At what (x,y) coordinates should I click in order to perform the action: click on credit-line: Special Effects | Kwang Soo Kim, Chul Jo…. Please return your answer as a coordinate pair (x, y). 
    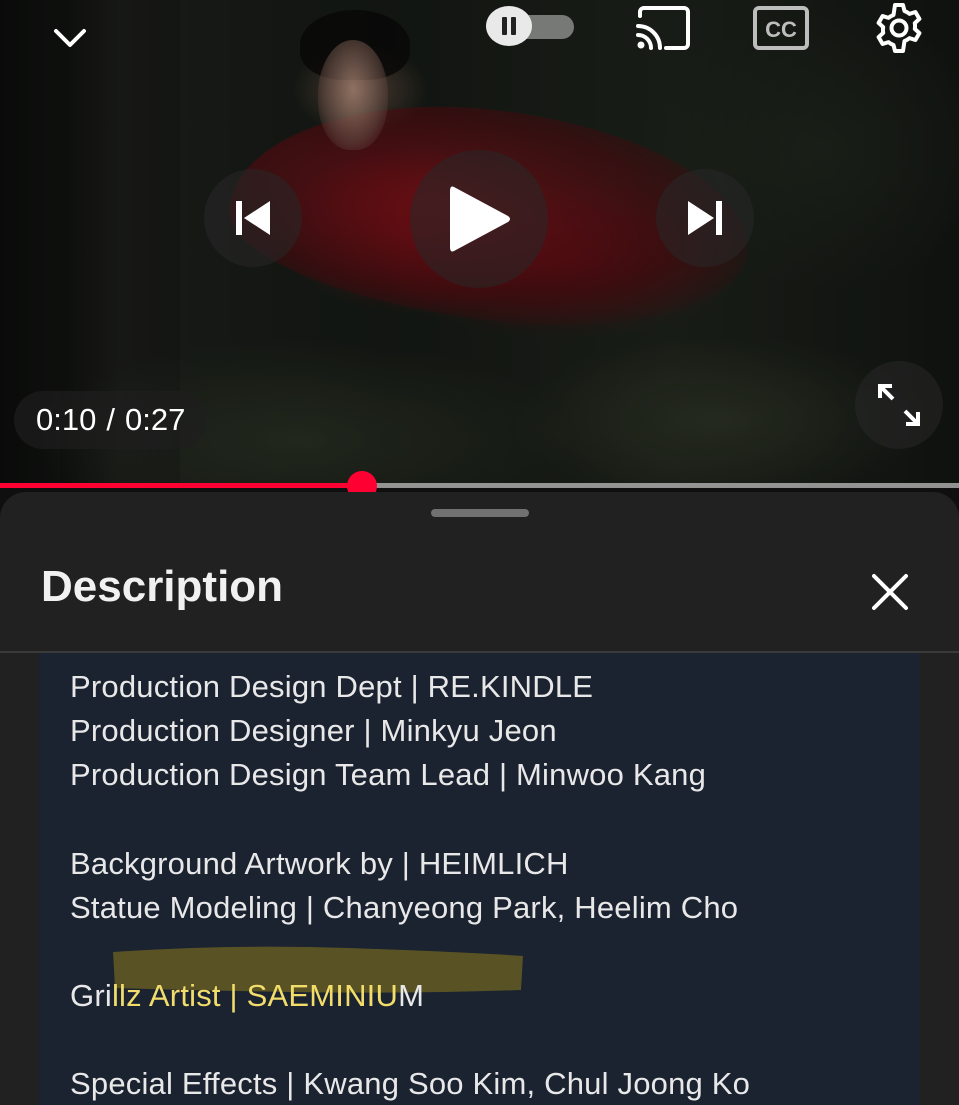
    Looking at the image, I should click on (410, 1083).